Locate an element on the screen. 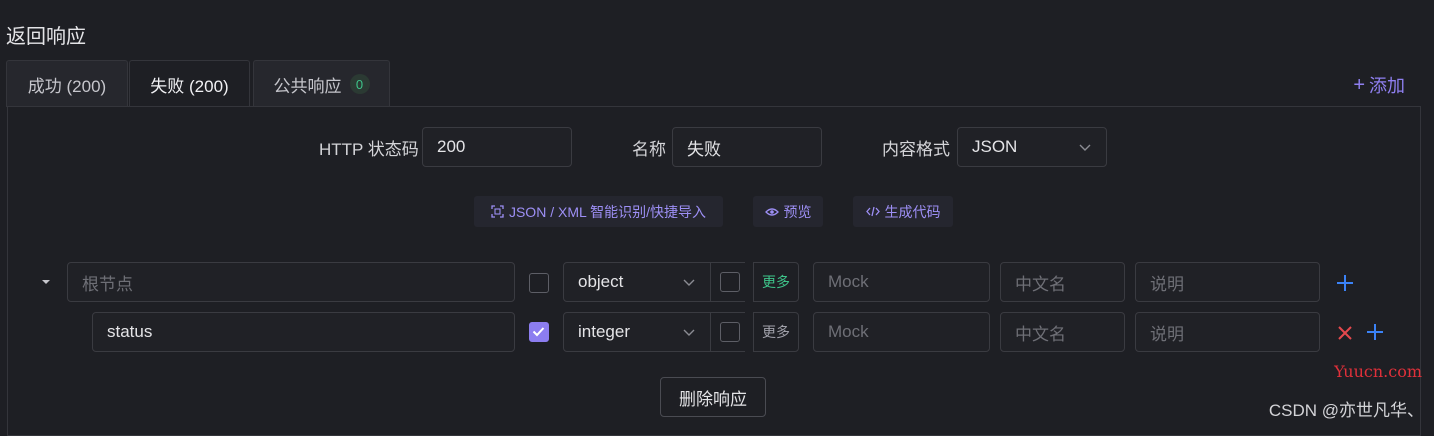 This screenshot has height=436, width=1434. type-select: object is located at coordinates (637, 282).